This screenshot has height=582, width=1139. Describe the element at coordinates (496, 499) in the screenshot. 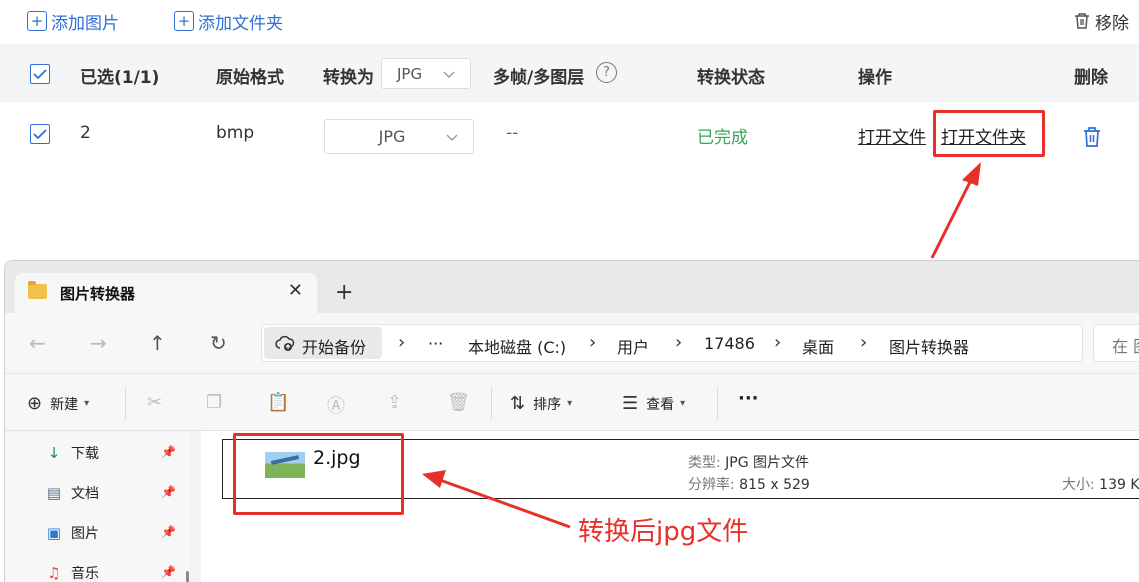

I see `arrow-to-file` at that location.